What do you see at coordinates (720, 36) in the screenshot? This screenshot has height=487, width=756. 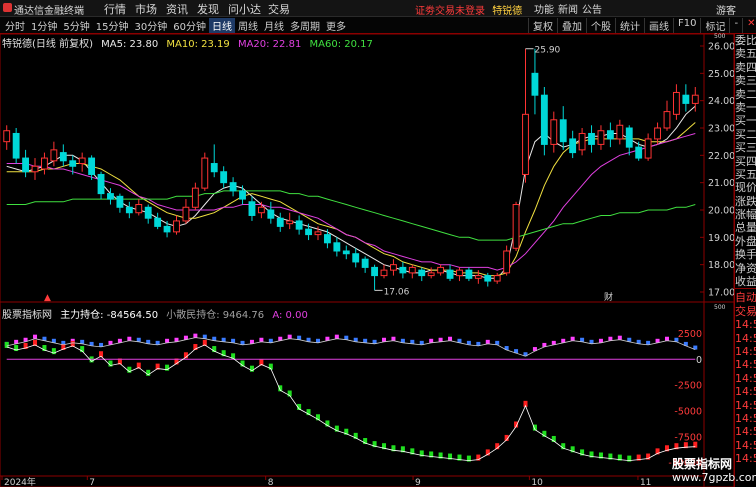 I see `price-axis-top-label: 500` at bounding box center [720, 36].